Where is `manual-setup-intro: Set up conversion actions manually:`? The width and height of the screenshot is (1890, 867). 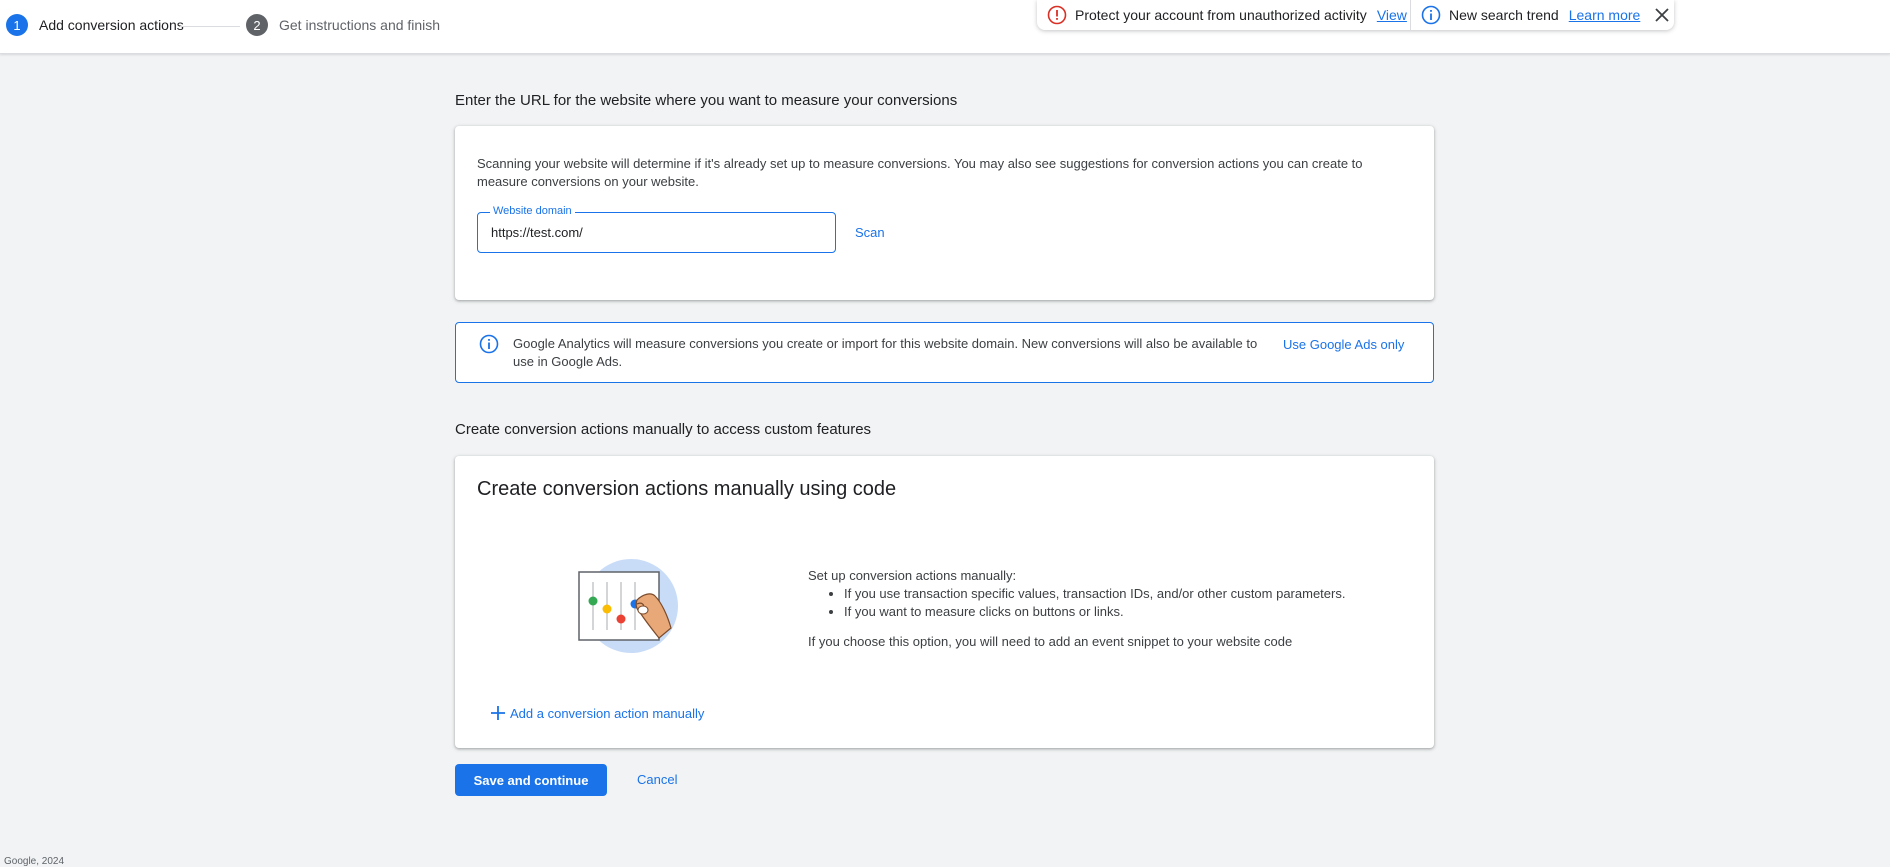 manual-setup-intro: Set up conversion actions manually: is located at coordinates (912, 575).